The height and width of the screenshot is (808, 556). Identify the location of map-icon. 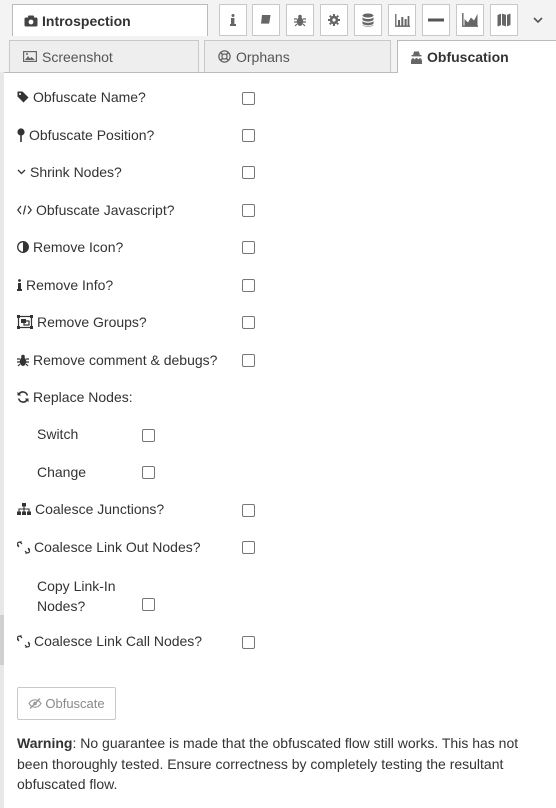
(504, 20).